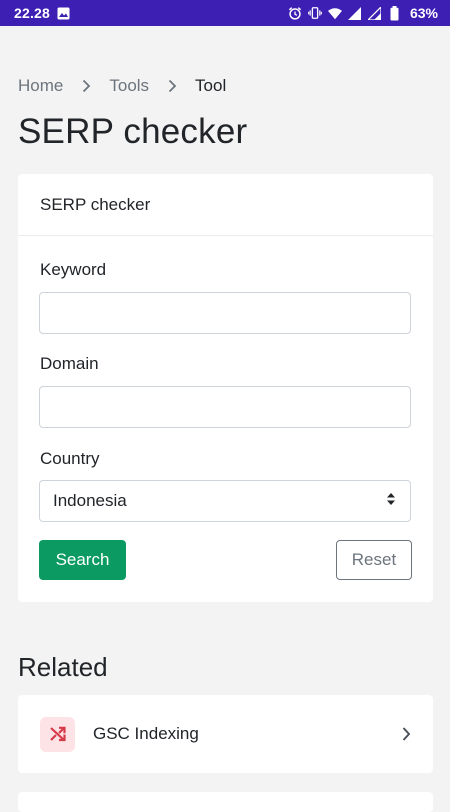  I want to click on search-button: Search, so click(82, 560).